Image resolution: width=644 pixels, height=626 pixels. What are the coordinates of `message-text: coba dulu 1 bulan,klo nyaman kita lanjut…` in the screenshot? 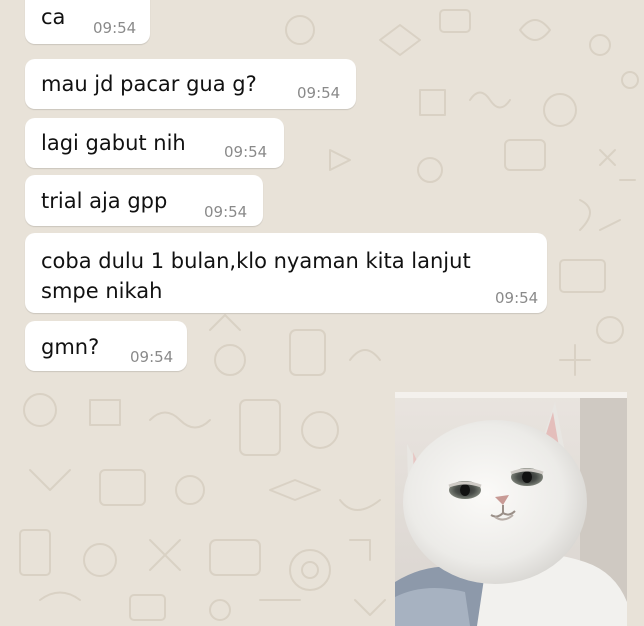 It's located at (256, 276).